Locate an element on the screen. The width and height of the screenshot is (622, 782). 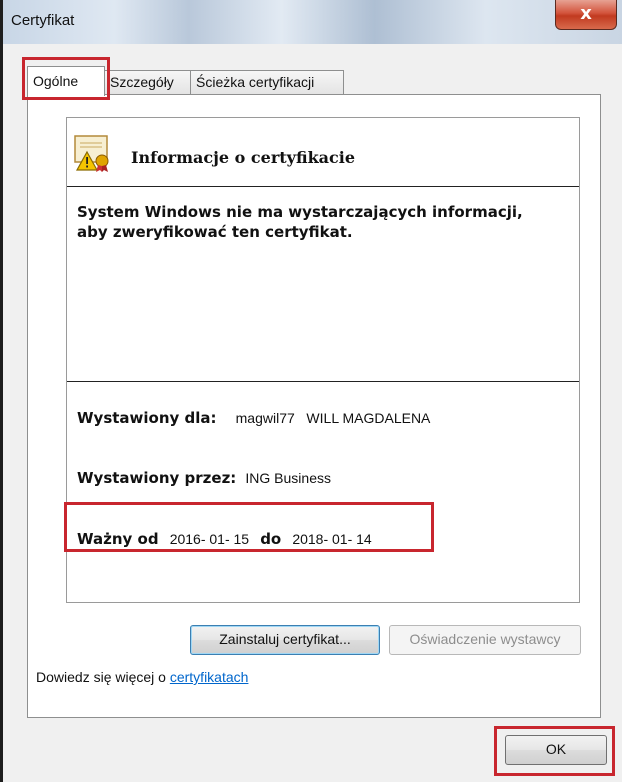
issuer-statement-label: Oświadczenie wystawcy is located at coordinates (485, 639).